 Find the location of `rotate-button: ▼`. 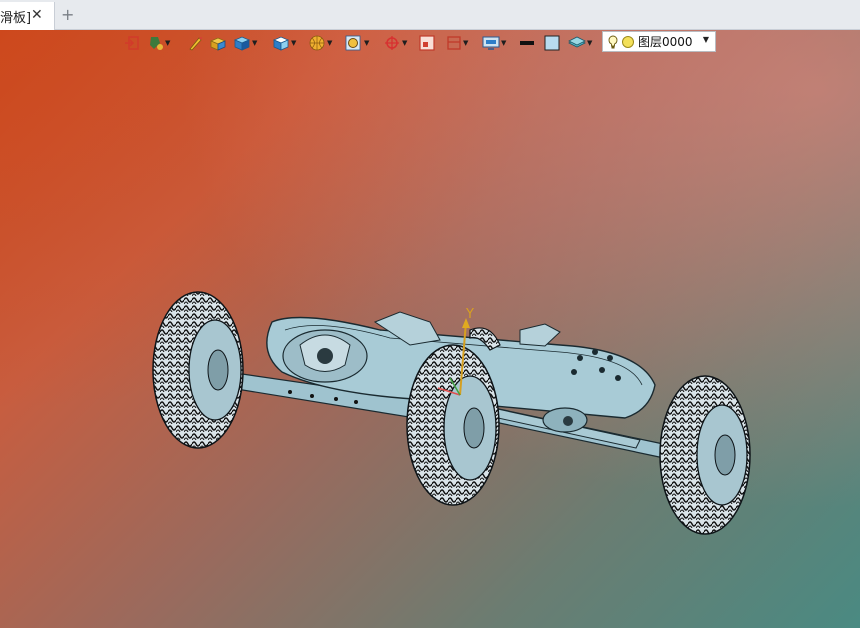

rotate-button: ▼ is located at coordinates (395, 43).